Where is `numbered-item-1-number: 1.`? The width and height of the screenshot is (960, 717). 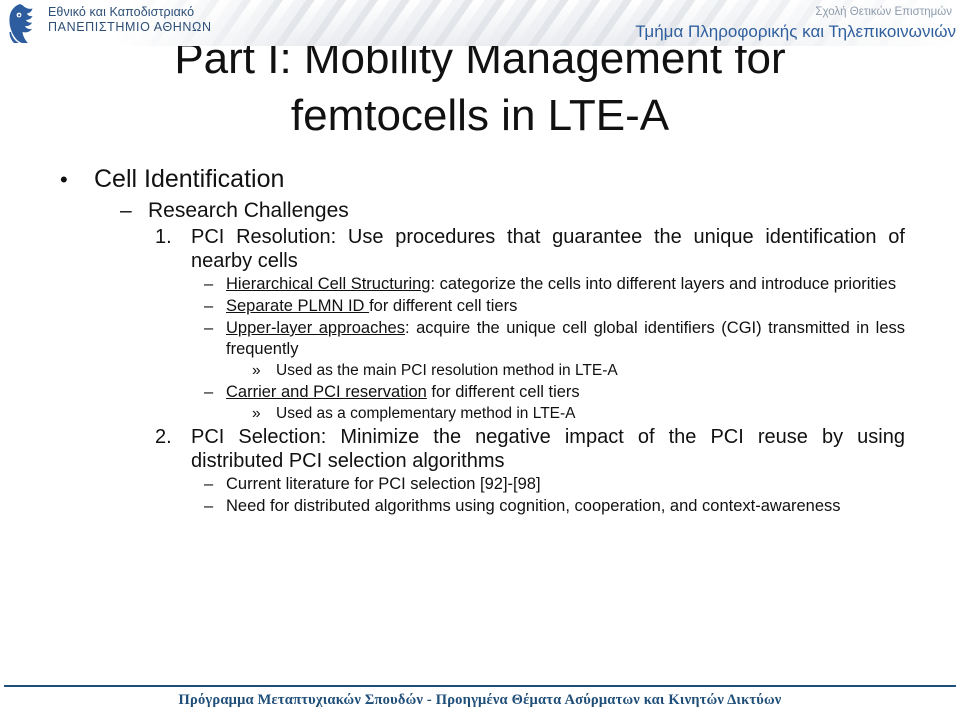 numbered-item-1-number: 1. is located at coordinates (163, 237).